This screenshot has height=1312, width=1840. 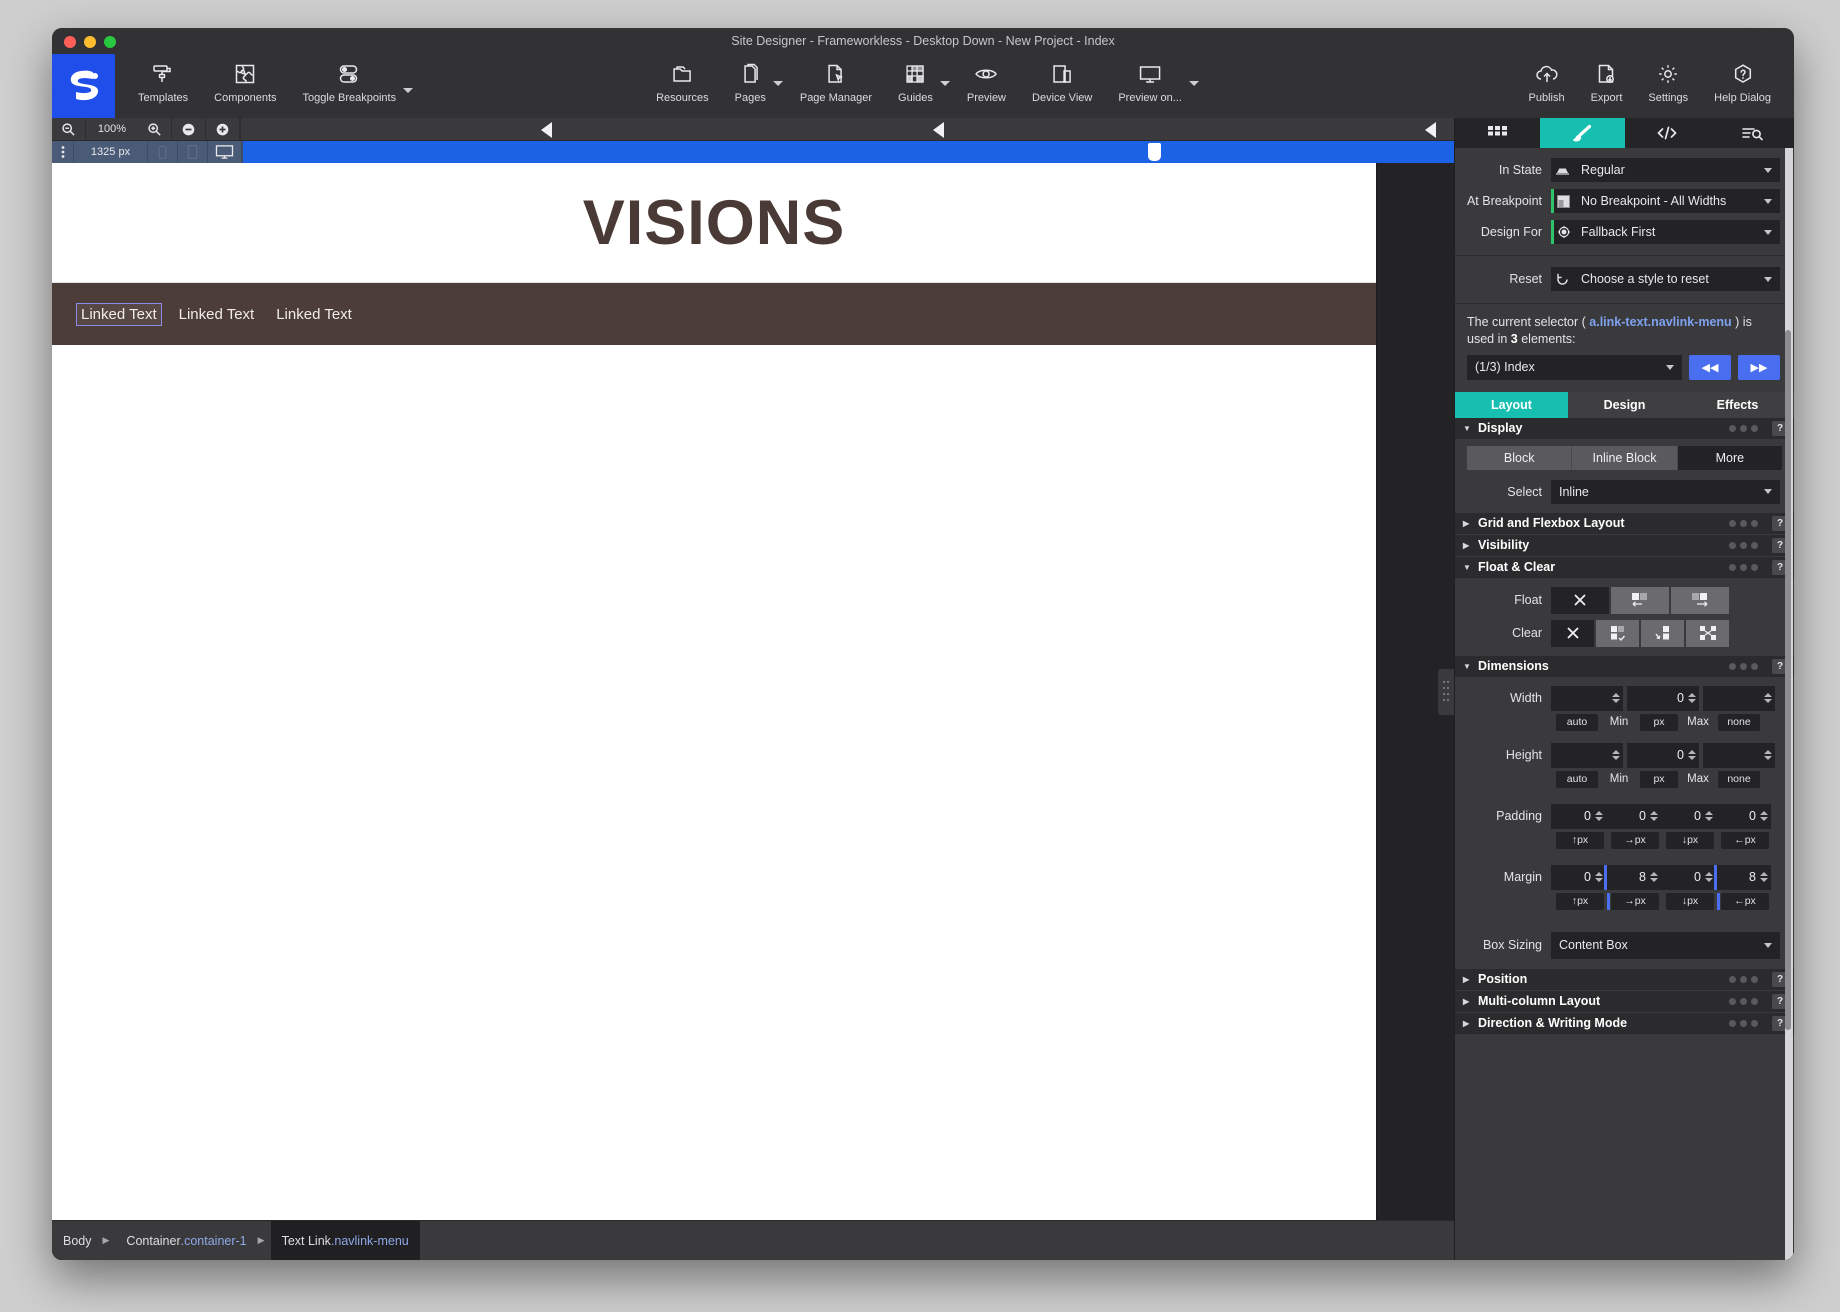 What do you see at coordinates (1582, 133) in the screenshot?
I see `tab-styles-paintbrush` at bounding box center [1582, 133].